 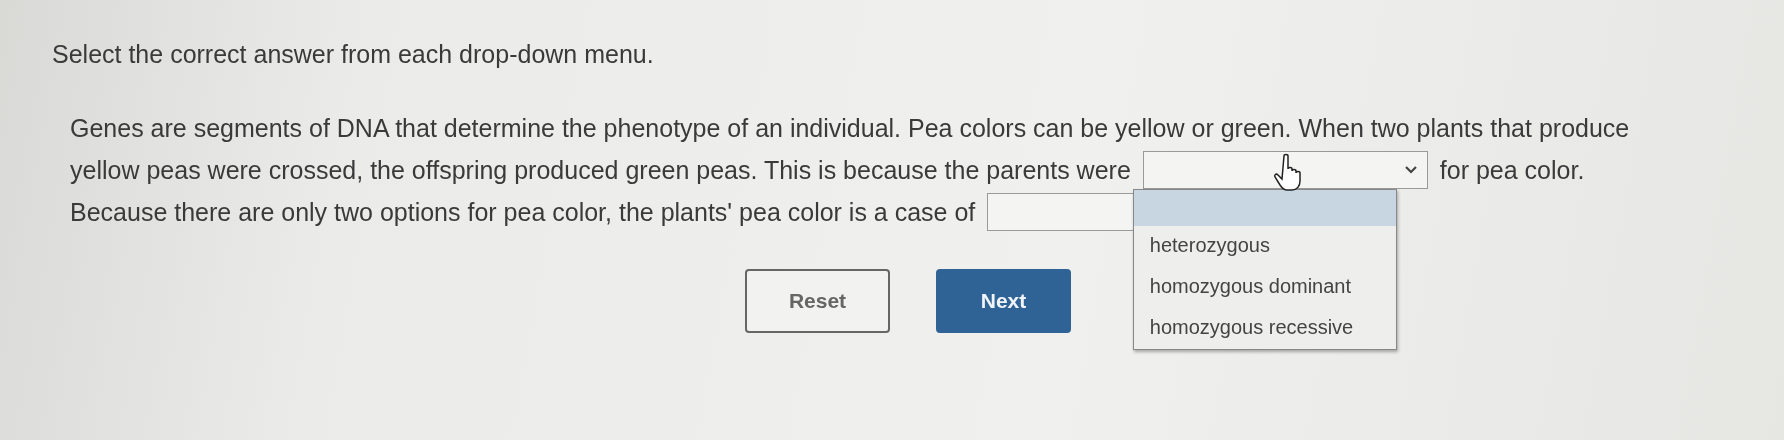 I want to click on expanded-dropdown, so click(x=1285, y=170).